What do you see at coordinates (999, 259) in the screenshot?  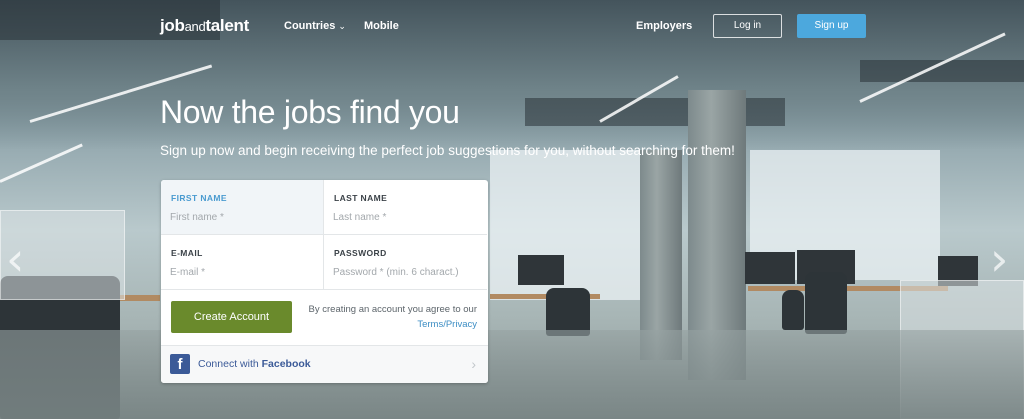 I see `carousel-next-arrow-icon: ›` at bounding box center [999, 259].